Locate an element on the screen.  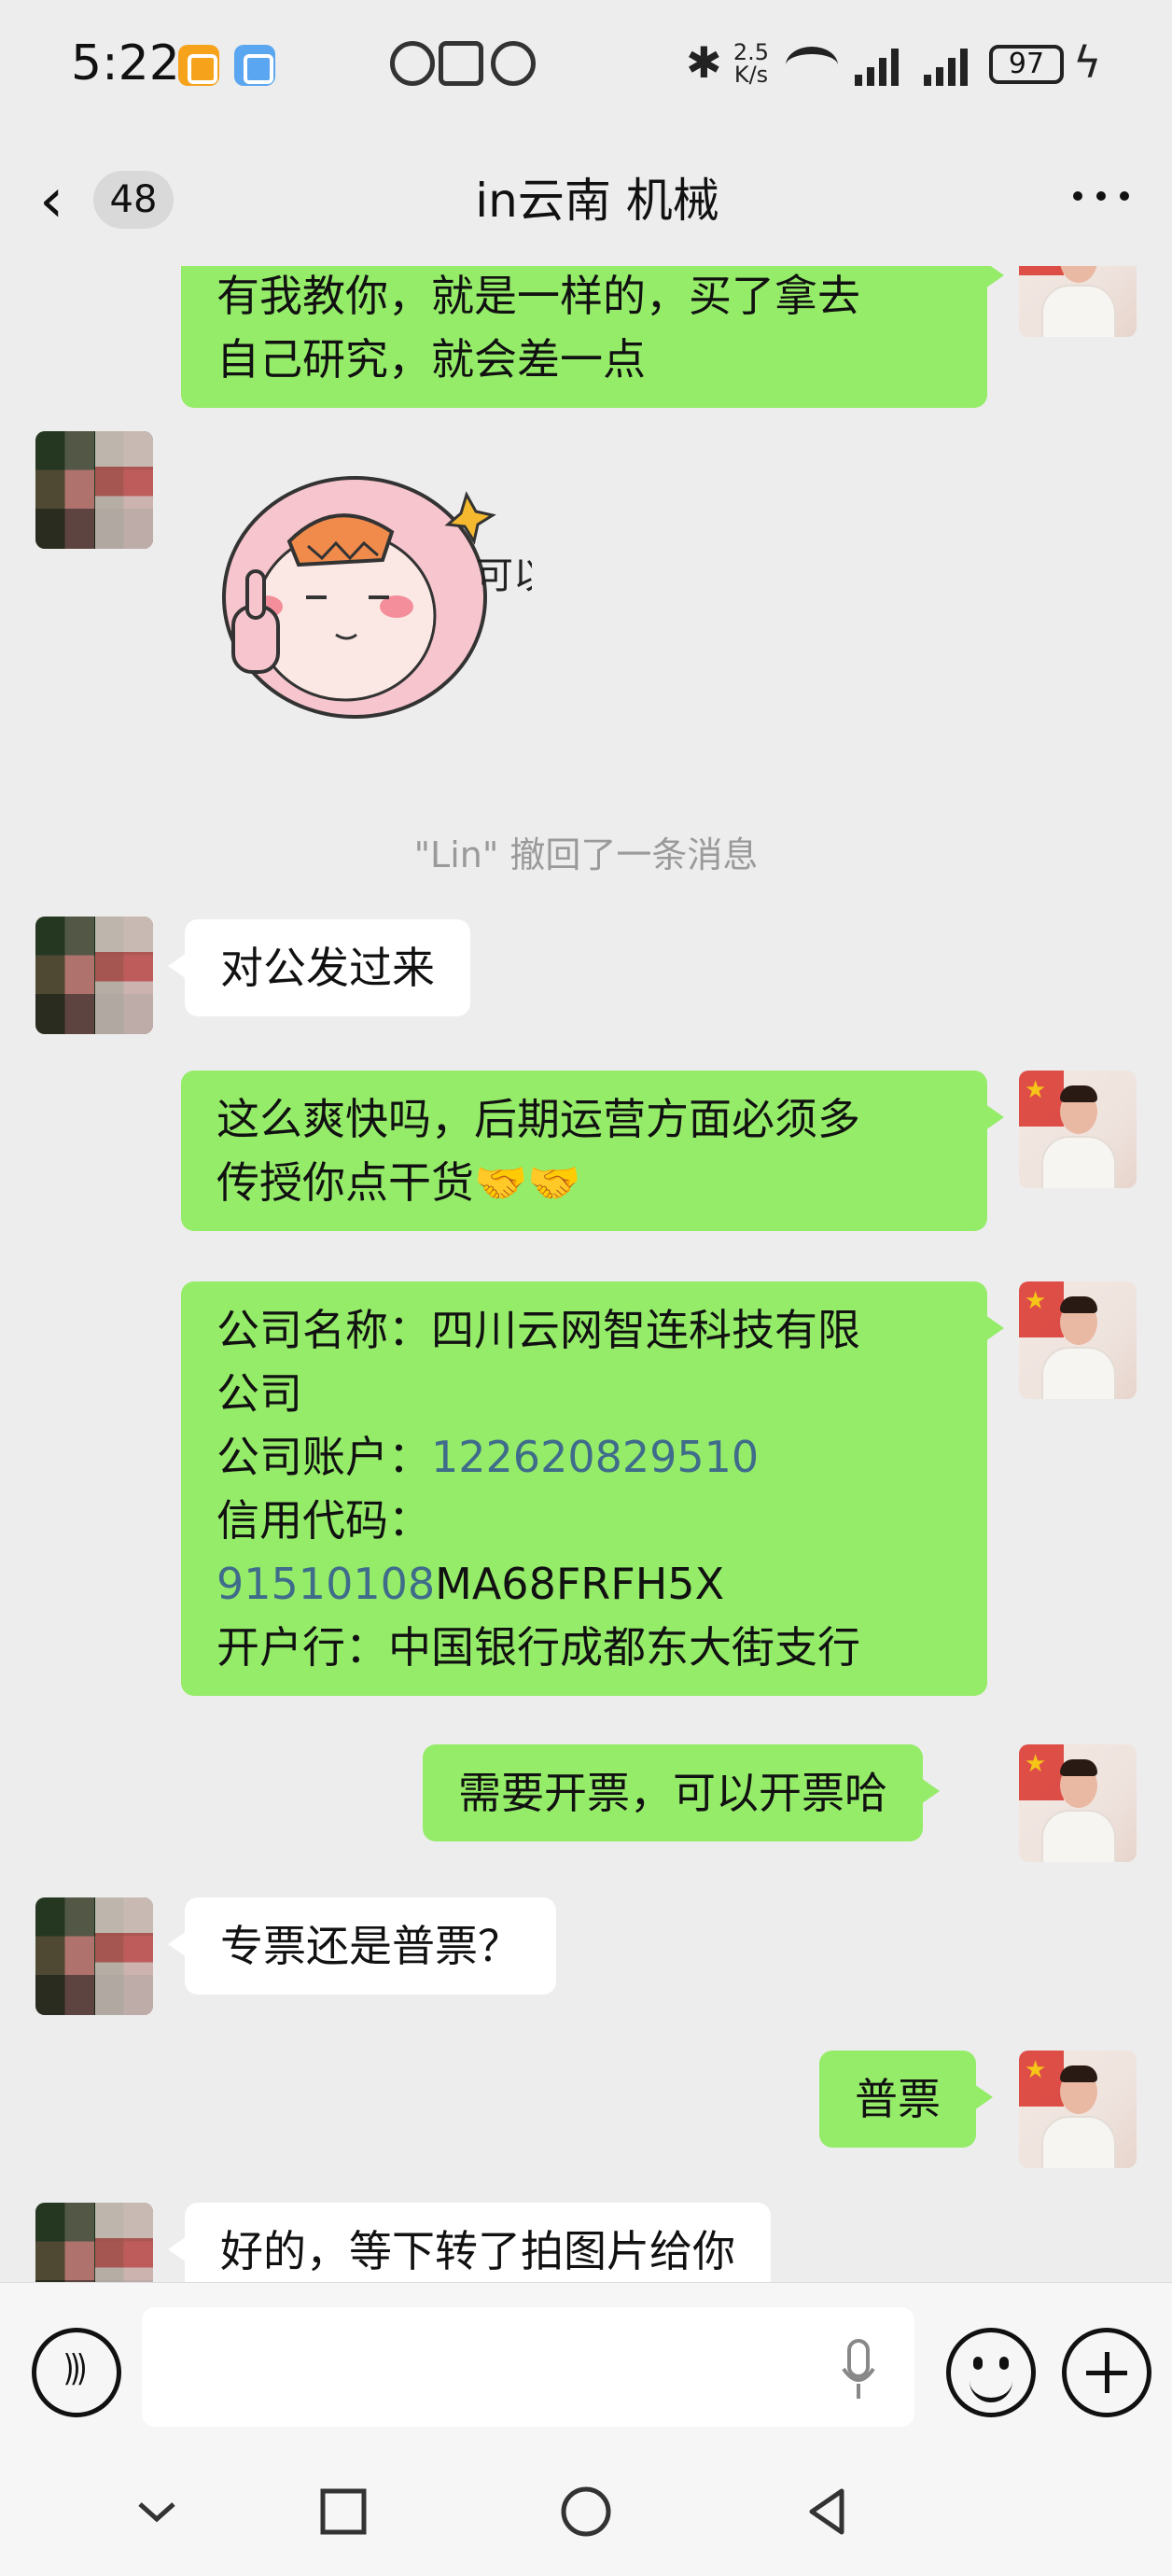
emoji-icon is located at coordinates (991, 2372).